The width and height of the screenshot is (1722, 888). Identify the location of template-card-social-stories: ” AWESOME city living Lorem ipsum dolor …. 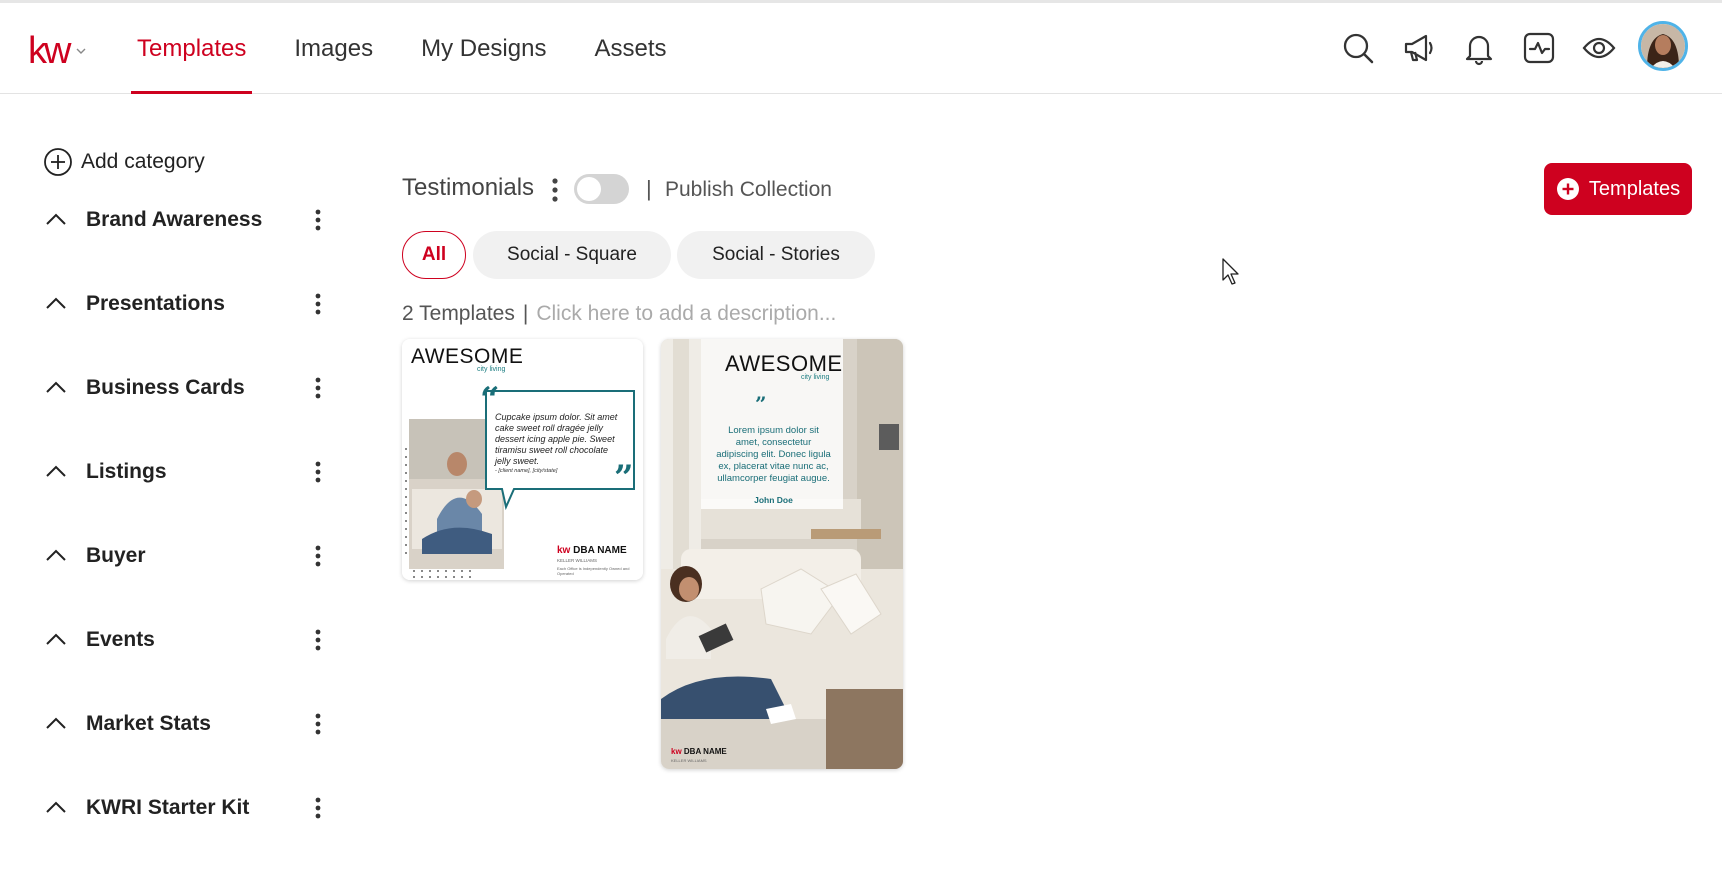
(782, 554).